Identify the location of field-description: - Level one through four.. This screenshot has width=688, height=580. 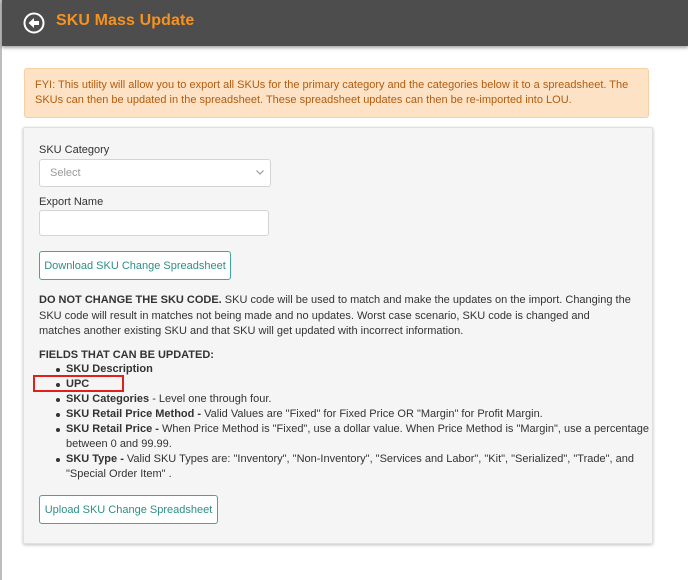
(210, 399).